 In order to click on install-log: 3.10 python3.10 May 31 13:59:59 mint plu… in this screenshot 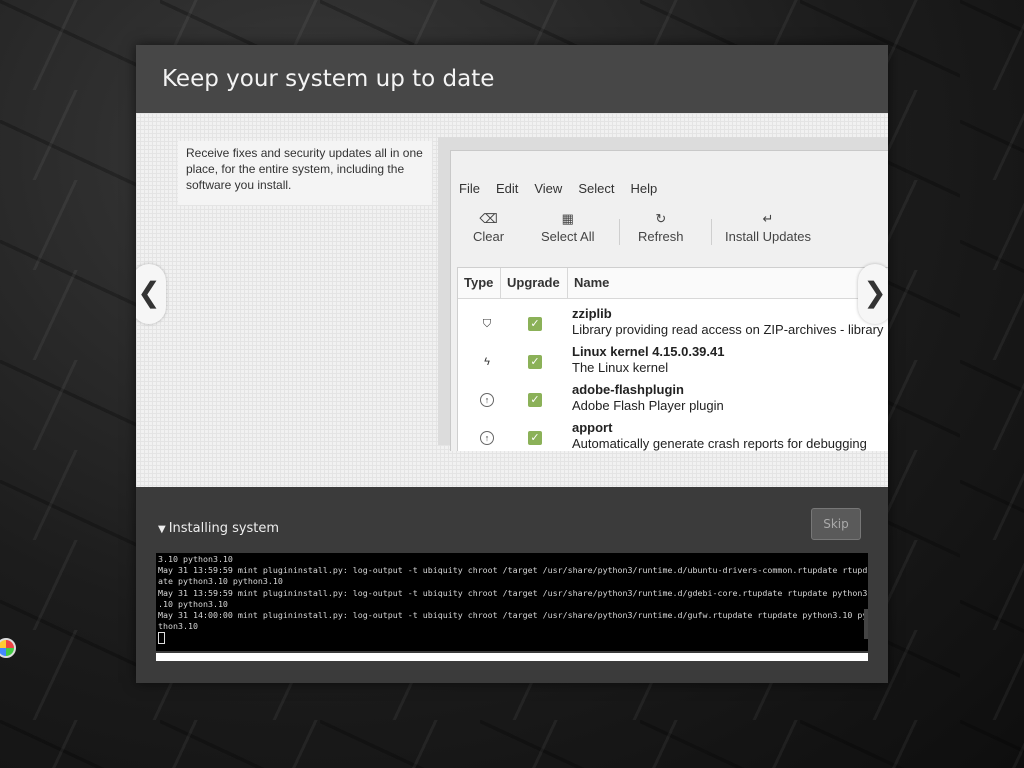, I will do `click(512, 602)`.